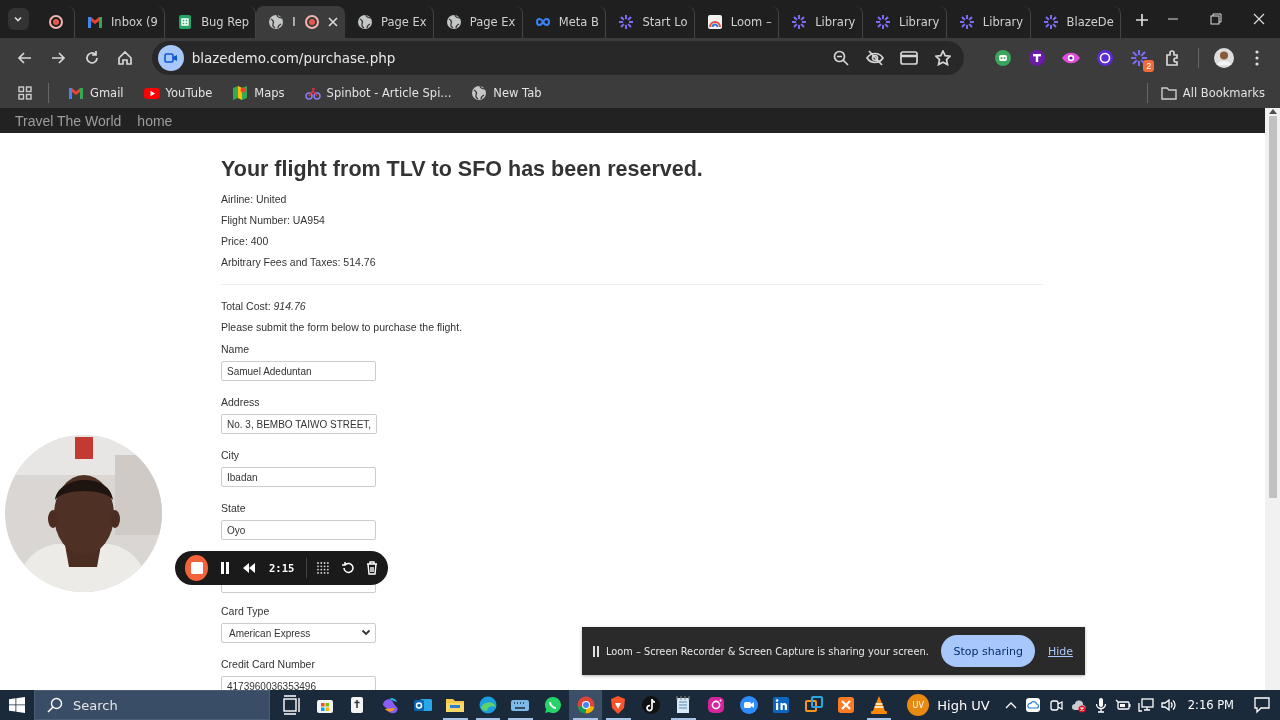 Image resolution: width=1280 pixels, height=720 pixels. I want to click on video-icon, so click(170, 58).